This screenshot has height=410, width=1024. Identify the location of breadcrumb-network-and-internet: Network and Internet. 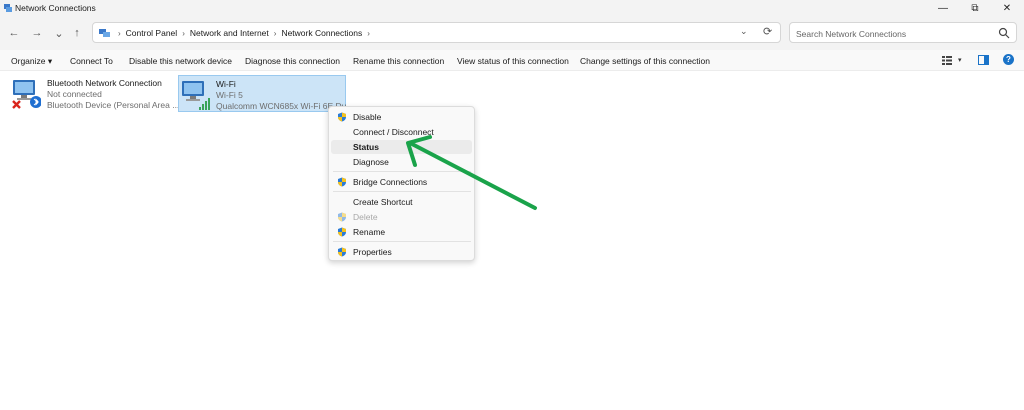
(229, 33).